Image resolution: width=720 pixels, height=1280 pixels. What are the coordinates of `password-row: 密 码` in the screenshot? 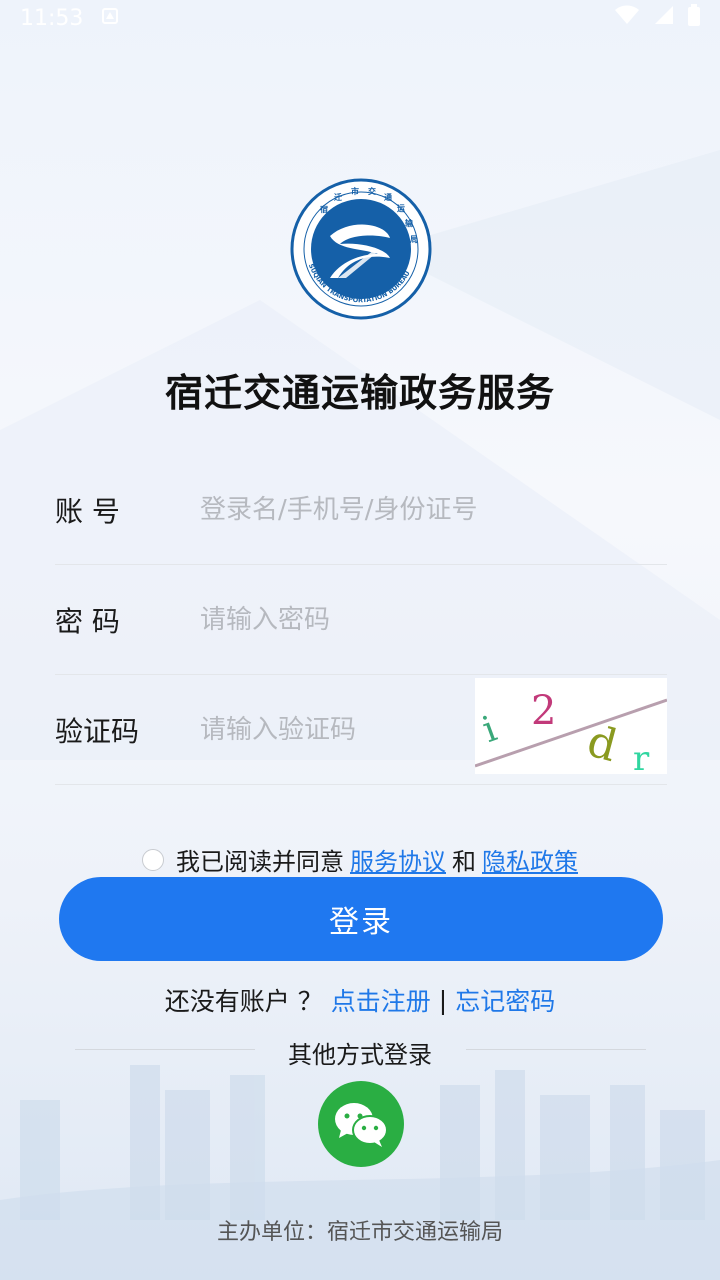 It's located at (361, 620).